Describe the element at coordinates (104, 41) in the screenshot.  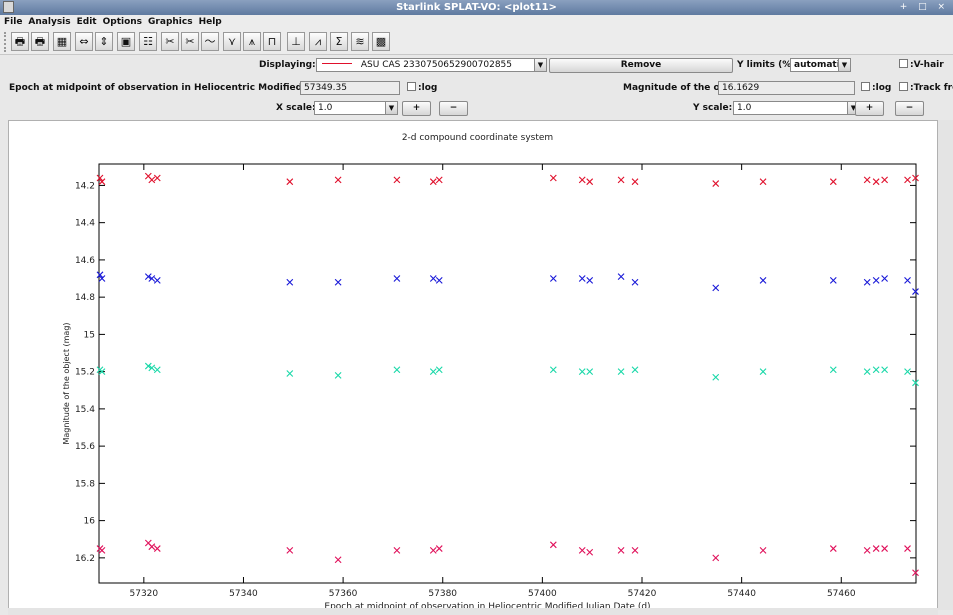
I see `fit-height-button: ⇕` at that location.